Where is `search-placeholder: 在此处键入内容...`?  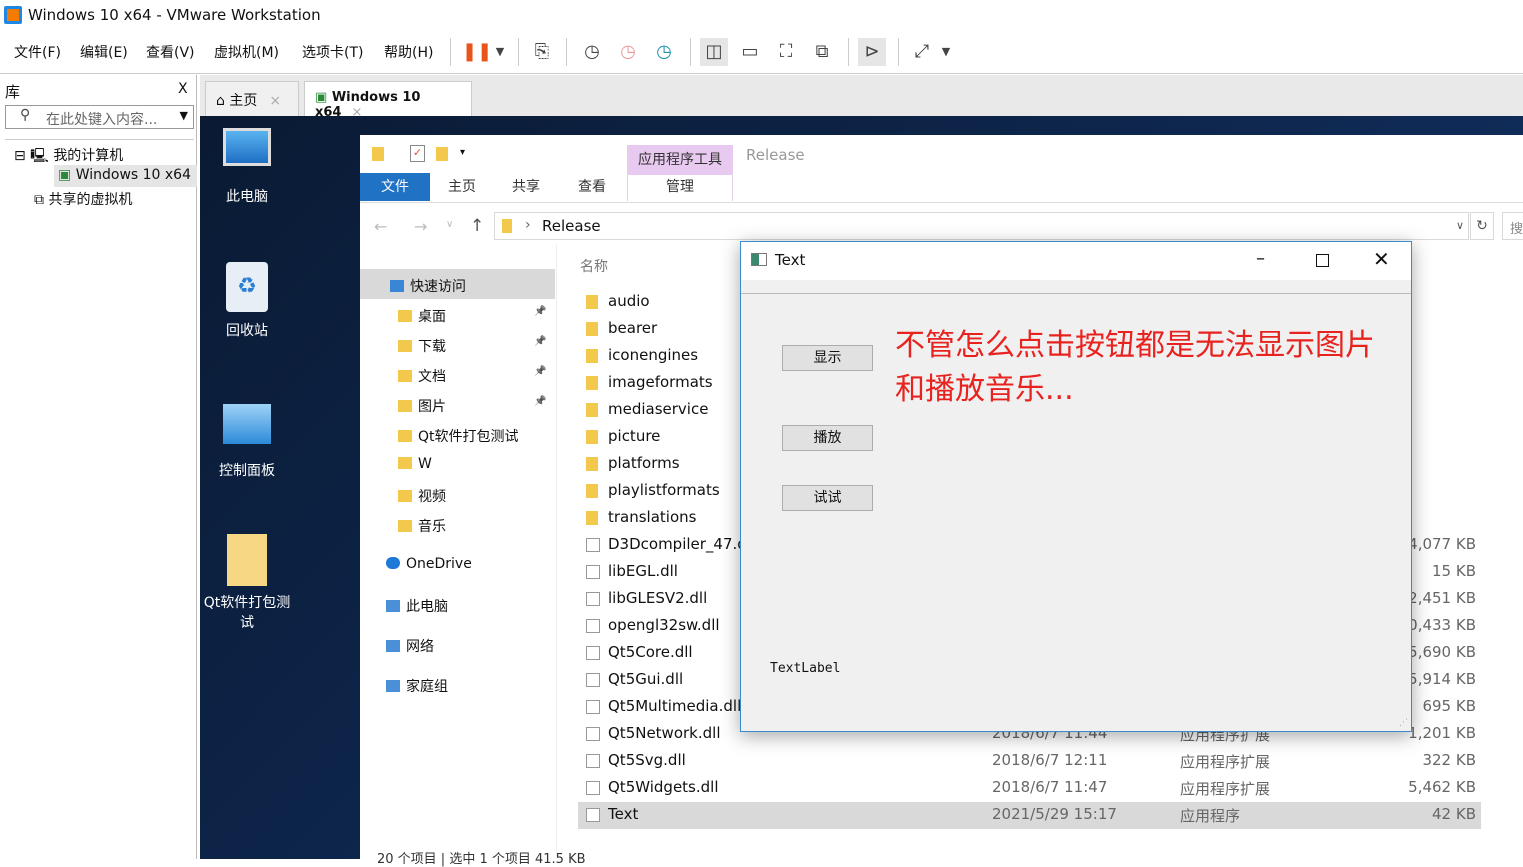 search-placeholder: 在此处键入内容... is located at coordinates (102, 120).